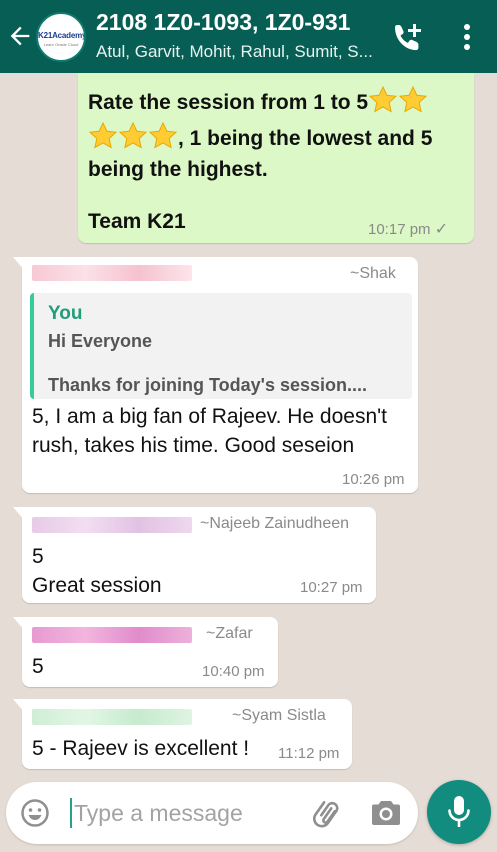  I want to click on message-time: 10:27 pm, so click(331, 587).